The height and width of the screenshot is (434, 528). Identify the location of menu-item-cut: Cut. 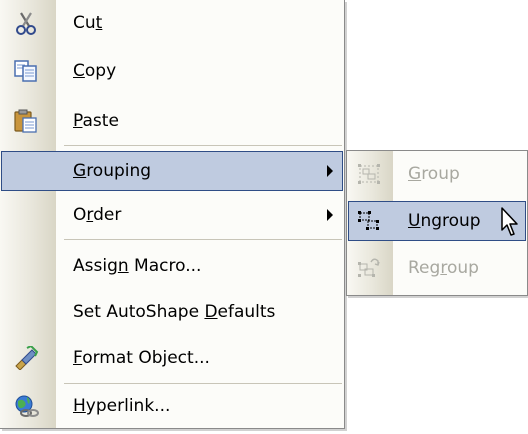
(172, 23).